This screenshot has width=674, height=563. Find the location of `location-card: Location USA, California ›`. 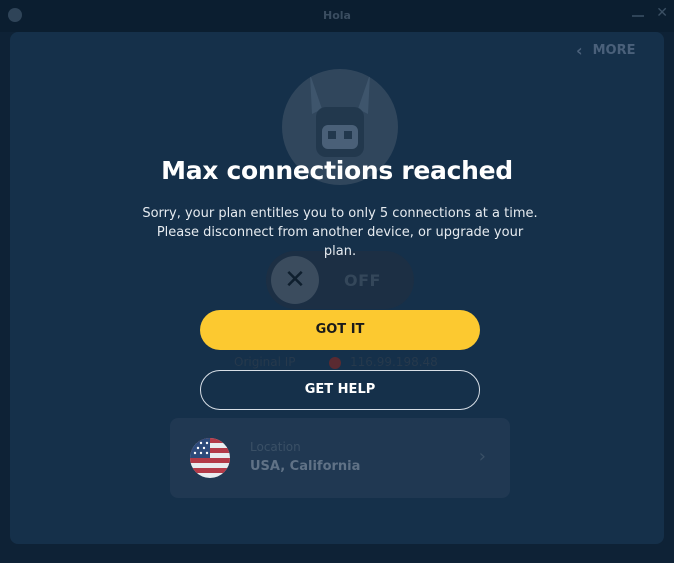

location-card: Location USA, California › is located at coordinates (340, 458).